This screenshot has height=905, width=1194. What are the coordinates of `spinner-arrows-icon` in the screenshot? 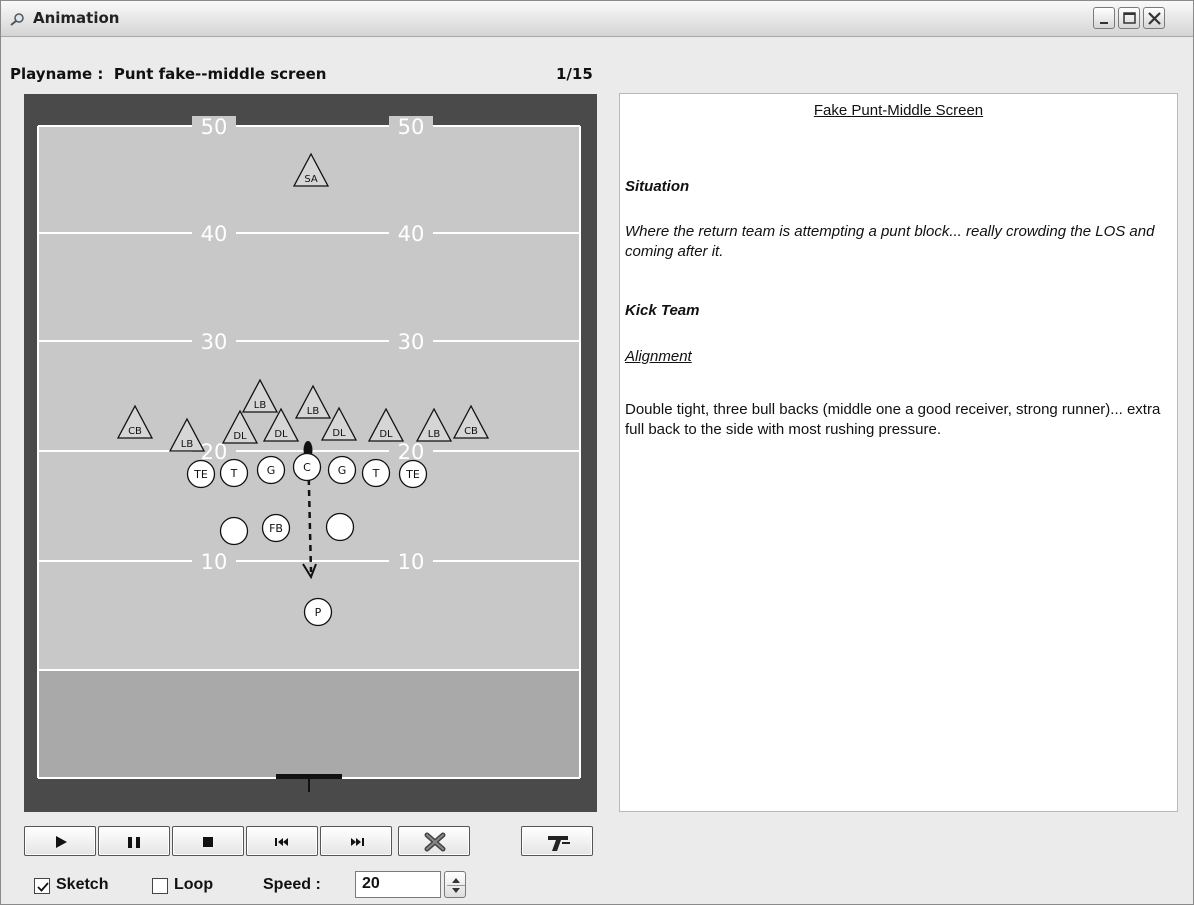 It's located at (456, 885).